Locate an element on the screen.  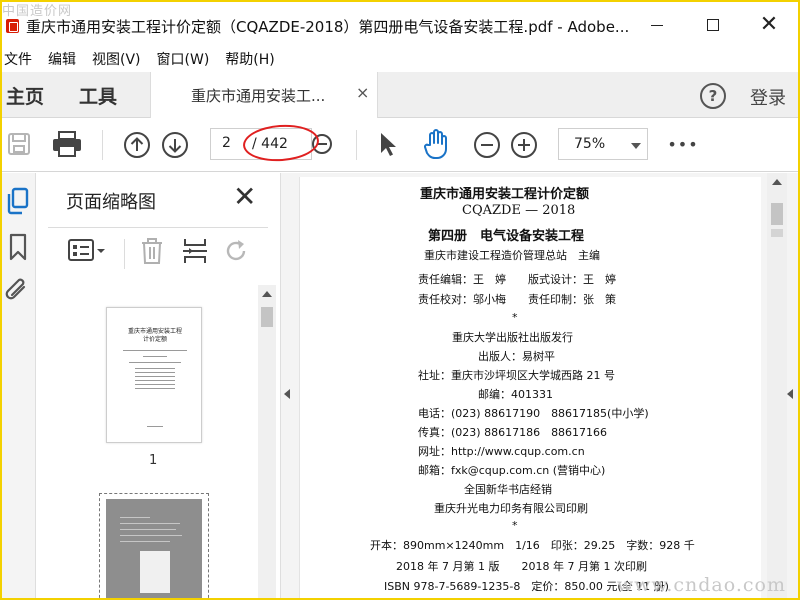
panel-splitter is located at coordinates (287, 386).